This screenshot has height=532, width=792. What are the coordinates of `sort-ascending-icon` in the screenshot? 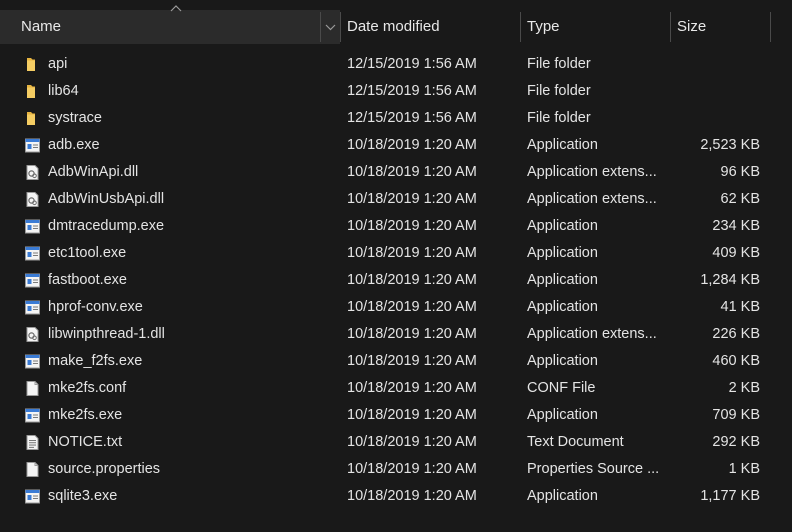 It's located at (176, 8).